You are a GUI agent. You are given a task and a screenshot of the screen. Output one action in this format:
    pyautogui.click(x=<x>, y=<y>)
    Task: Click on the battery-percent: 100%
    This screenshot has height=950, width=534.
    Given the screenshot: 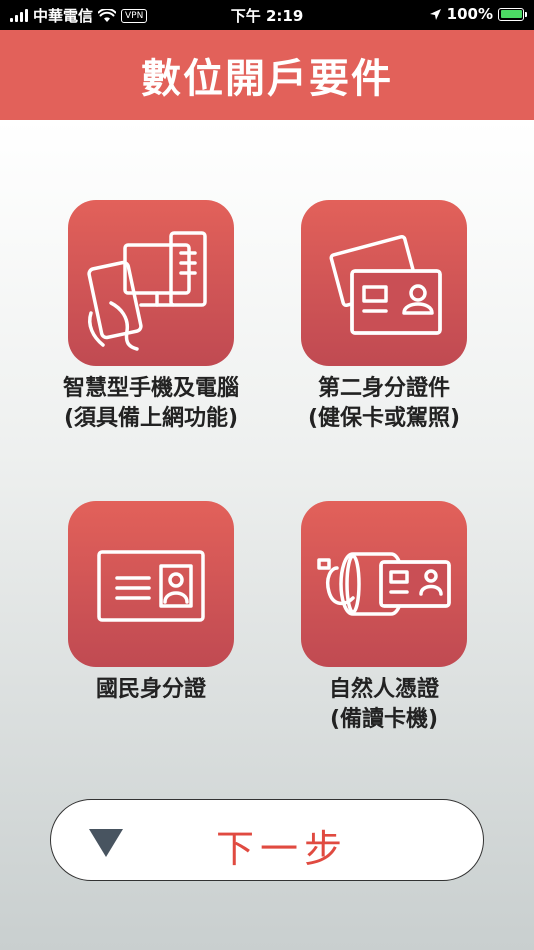 What is the action you would take?
    pyautogui.click(x=469, y=14)
    